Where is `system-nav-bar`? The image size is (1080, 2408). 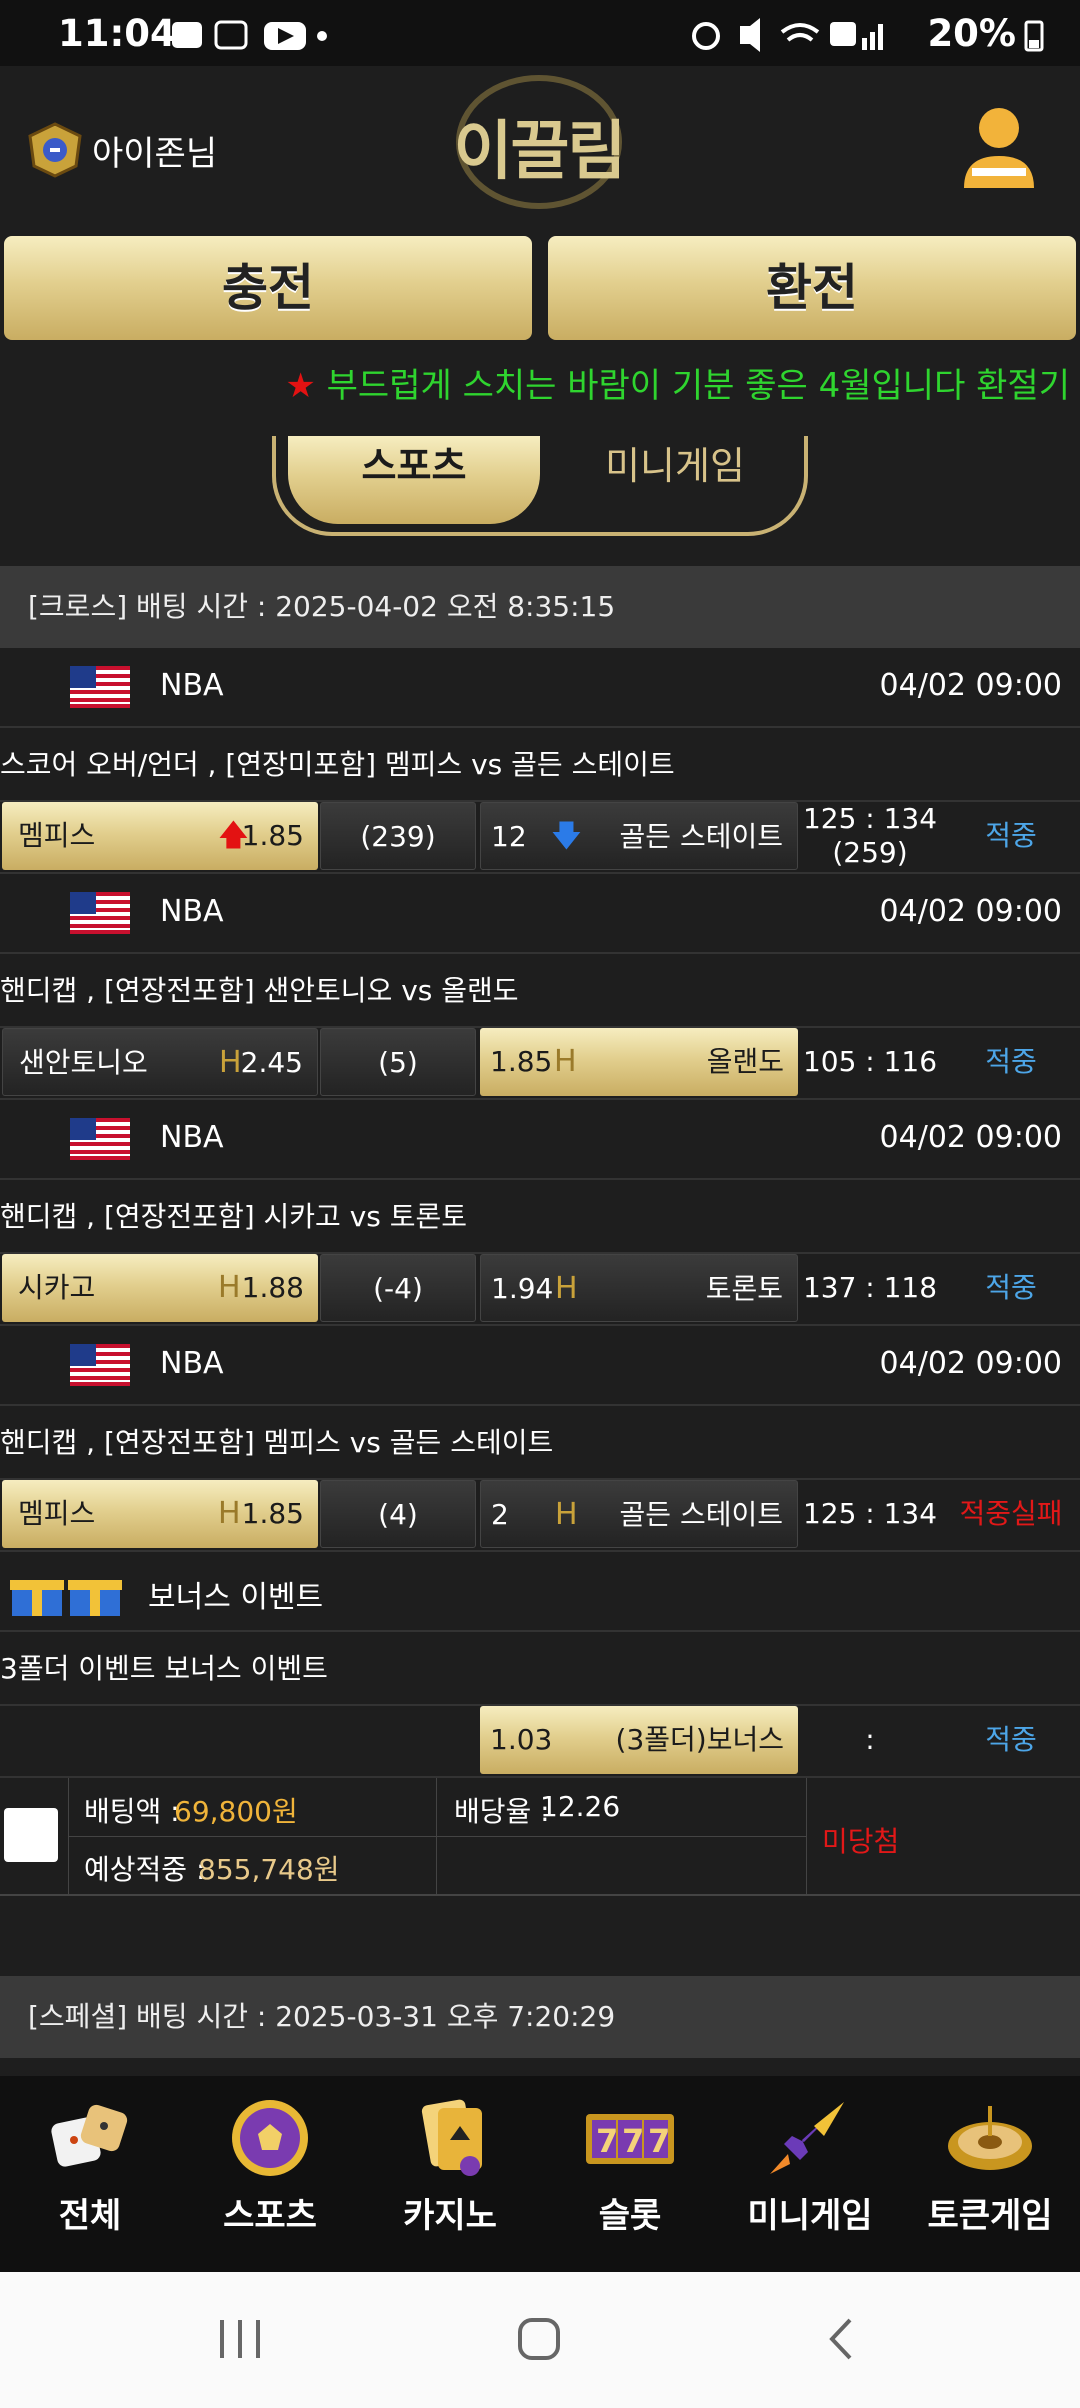
system-nav-bar is located at coordinates (540, 2340).